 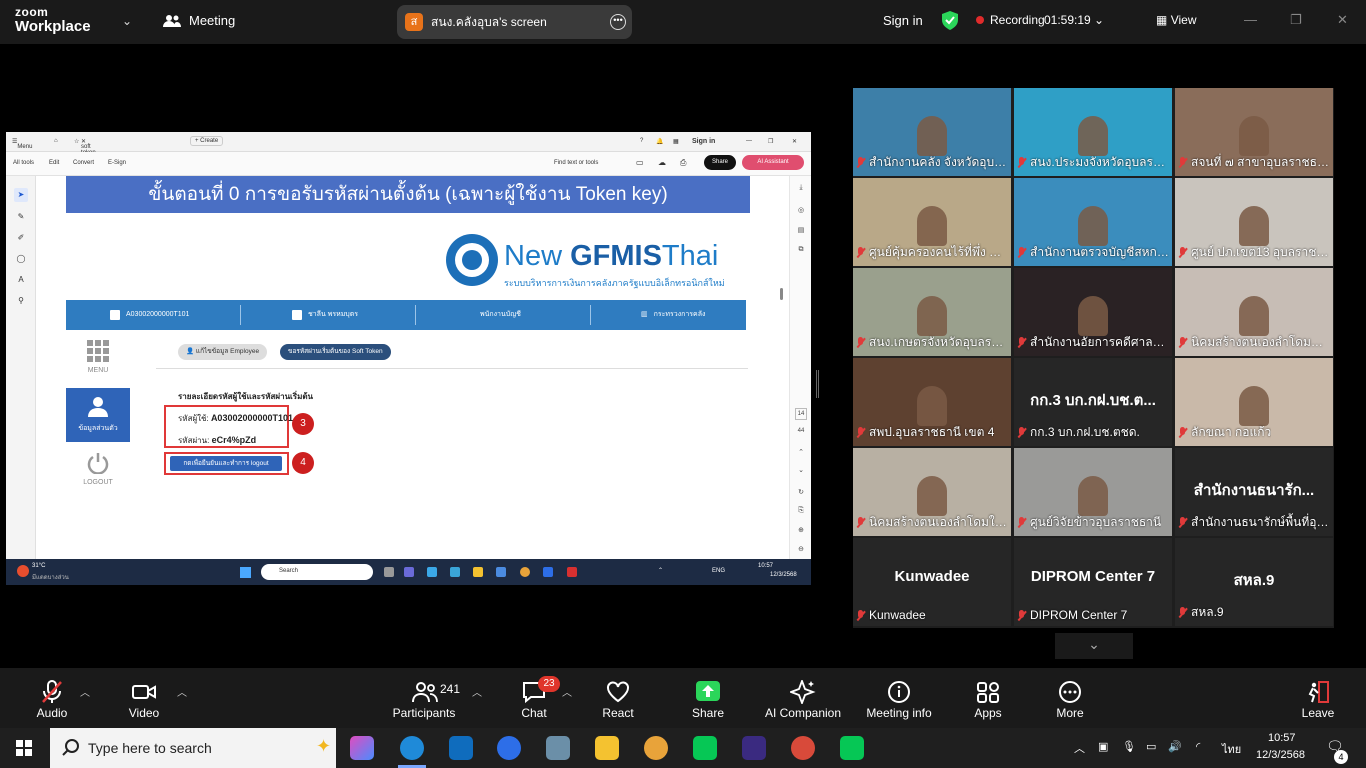 I want to click on logout-menu-button: LOGOUT, so click(x=98, y=471).